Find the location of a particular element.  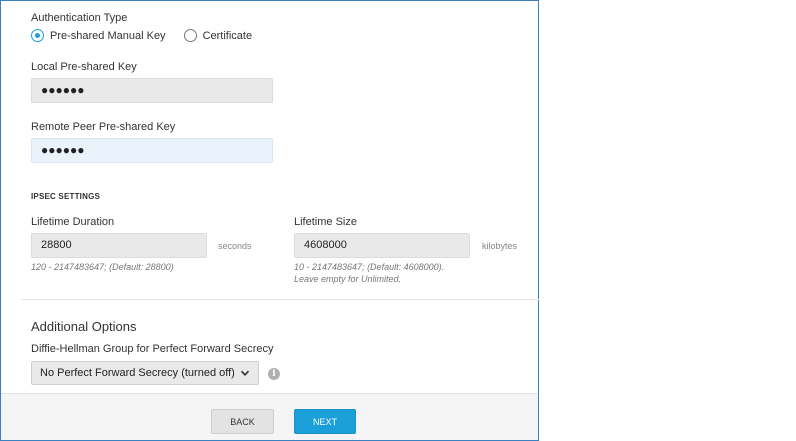

lifetime-duration-hint: 120 - 2147483647; (Default: 28800) is located at coordinates (102, 267).